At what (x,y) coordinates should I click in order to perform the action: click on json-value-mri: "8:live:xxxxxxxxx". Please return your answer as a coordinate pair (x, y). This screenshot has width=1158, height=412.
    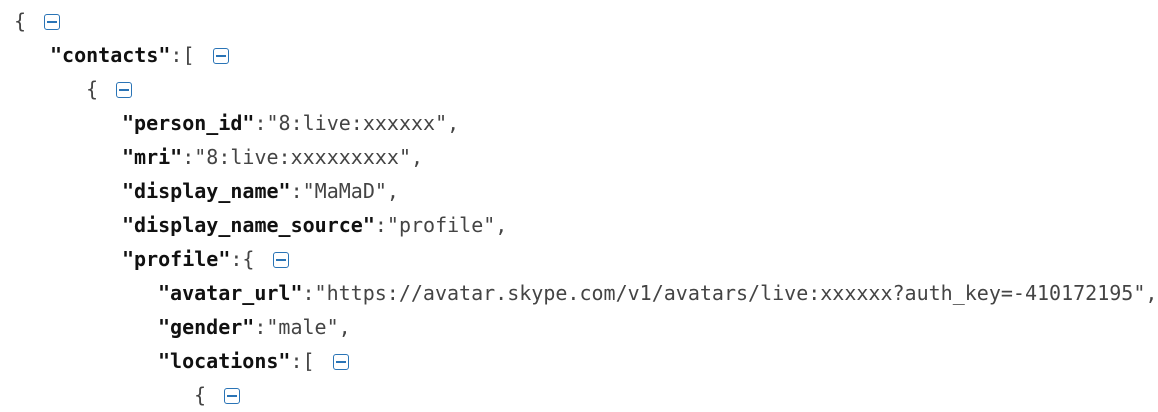
    Looking at the image, I should click on (303, 157).